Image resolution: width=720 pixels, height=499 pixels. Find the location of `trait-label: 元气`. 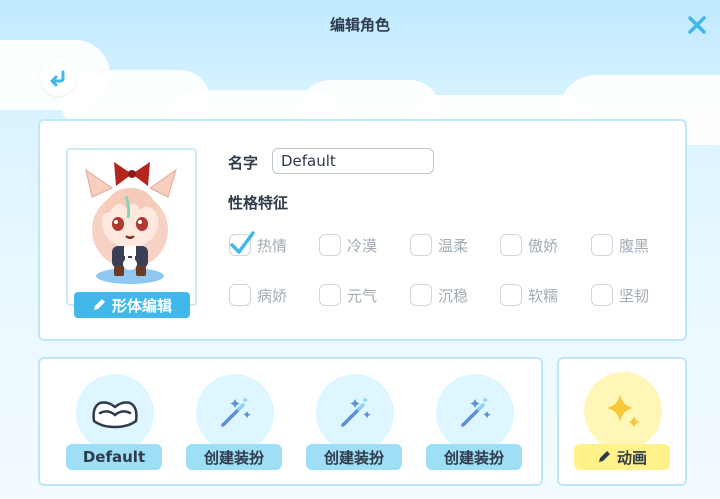

trait-label: 元气 is located at coordinates (362, 295).